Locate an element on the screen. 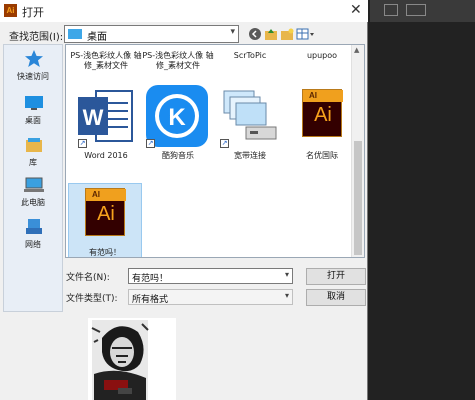 The width and height of the screenshot is (475, 400). filename-value: 有范吗！ is located at coordinates (150, 279).